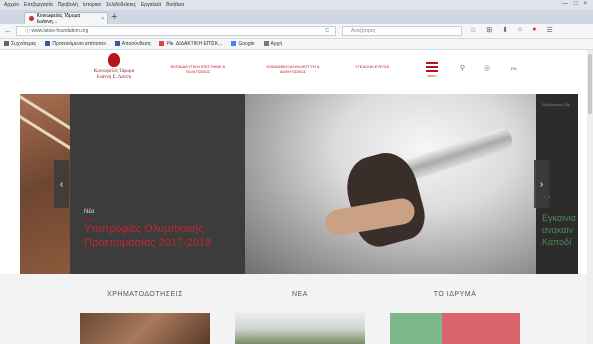  Describe the element at coordinates (402, 31) in the screenshot. I see `search-field: Αναζήτηση` at that location.